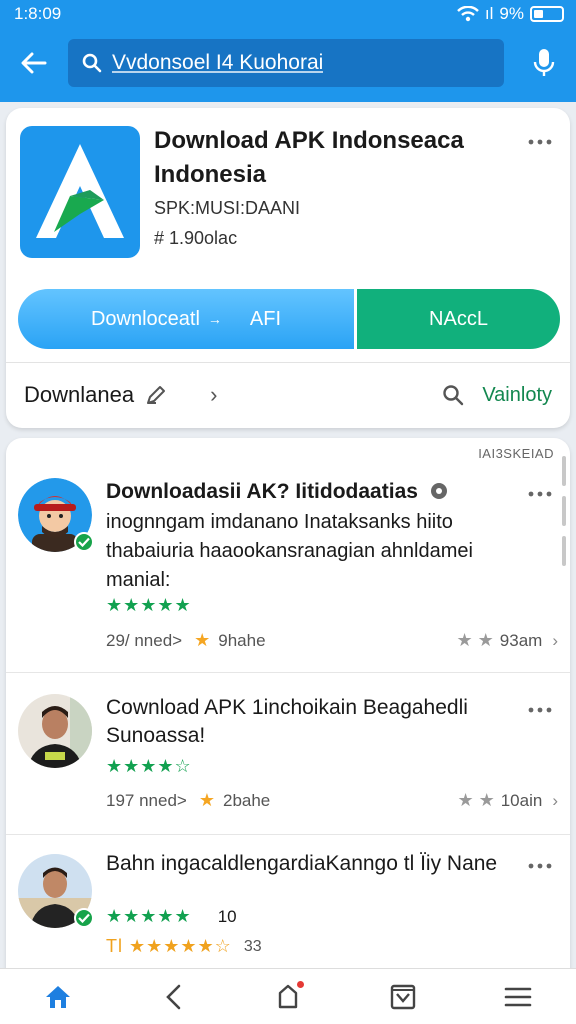 The height and width of the screenshot is (1024, 576). Describe the element at coordinates (332, 800) in the screenshot. I see `review-meta: 197 nned> ★ 2bahe ★ ★ 10ain ›` at that location.